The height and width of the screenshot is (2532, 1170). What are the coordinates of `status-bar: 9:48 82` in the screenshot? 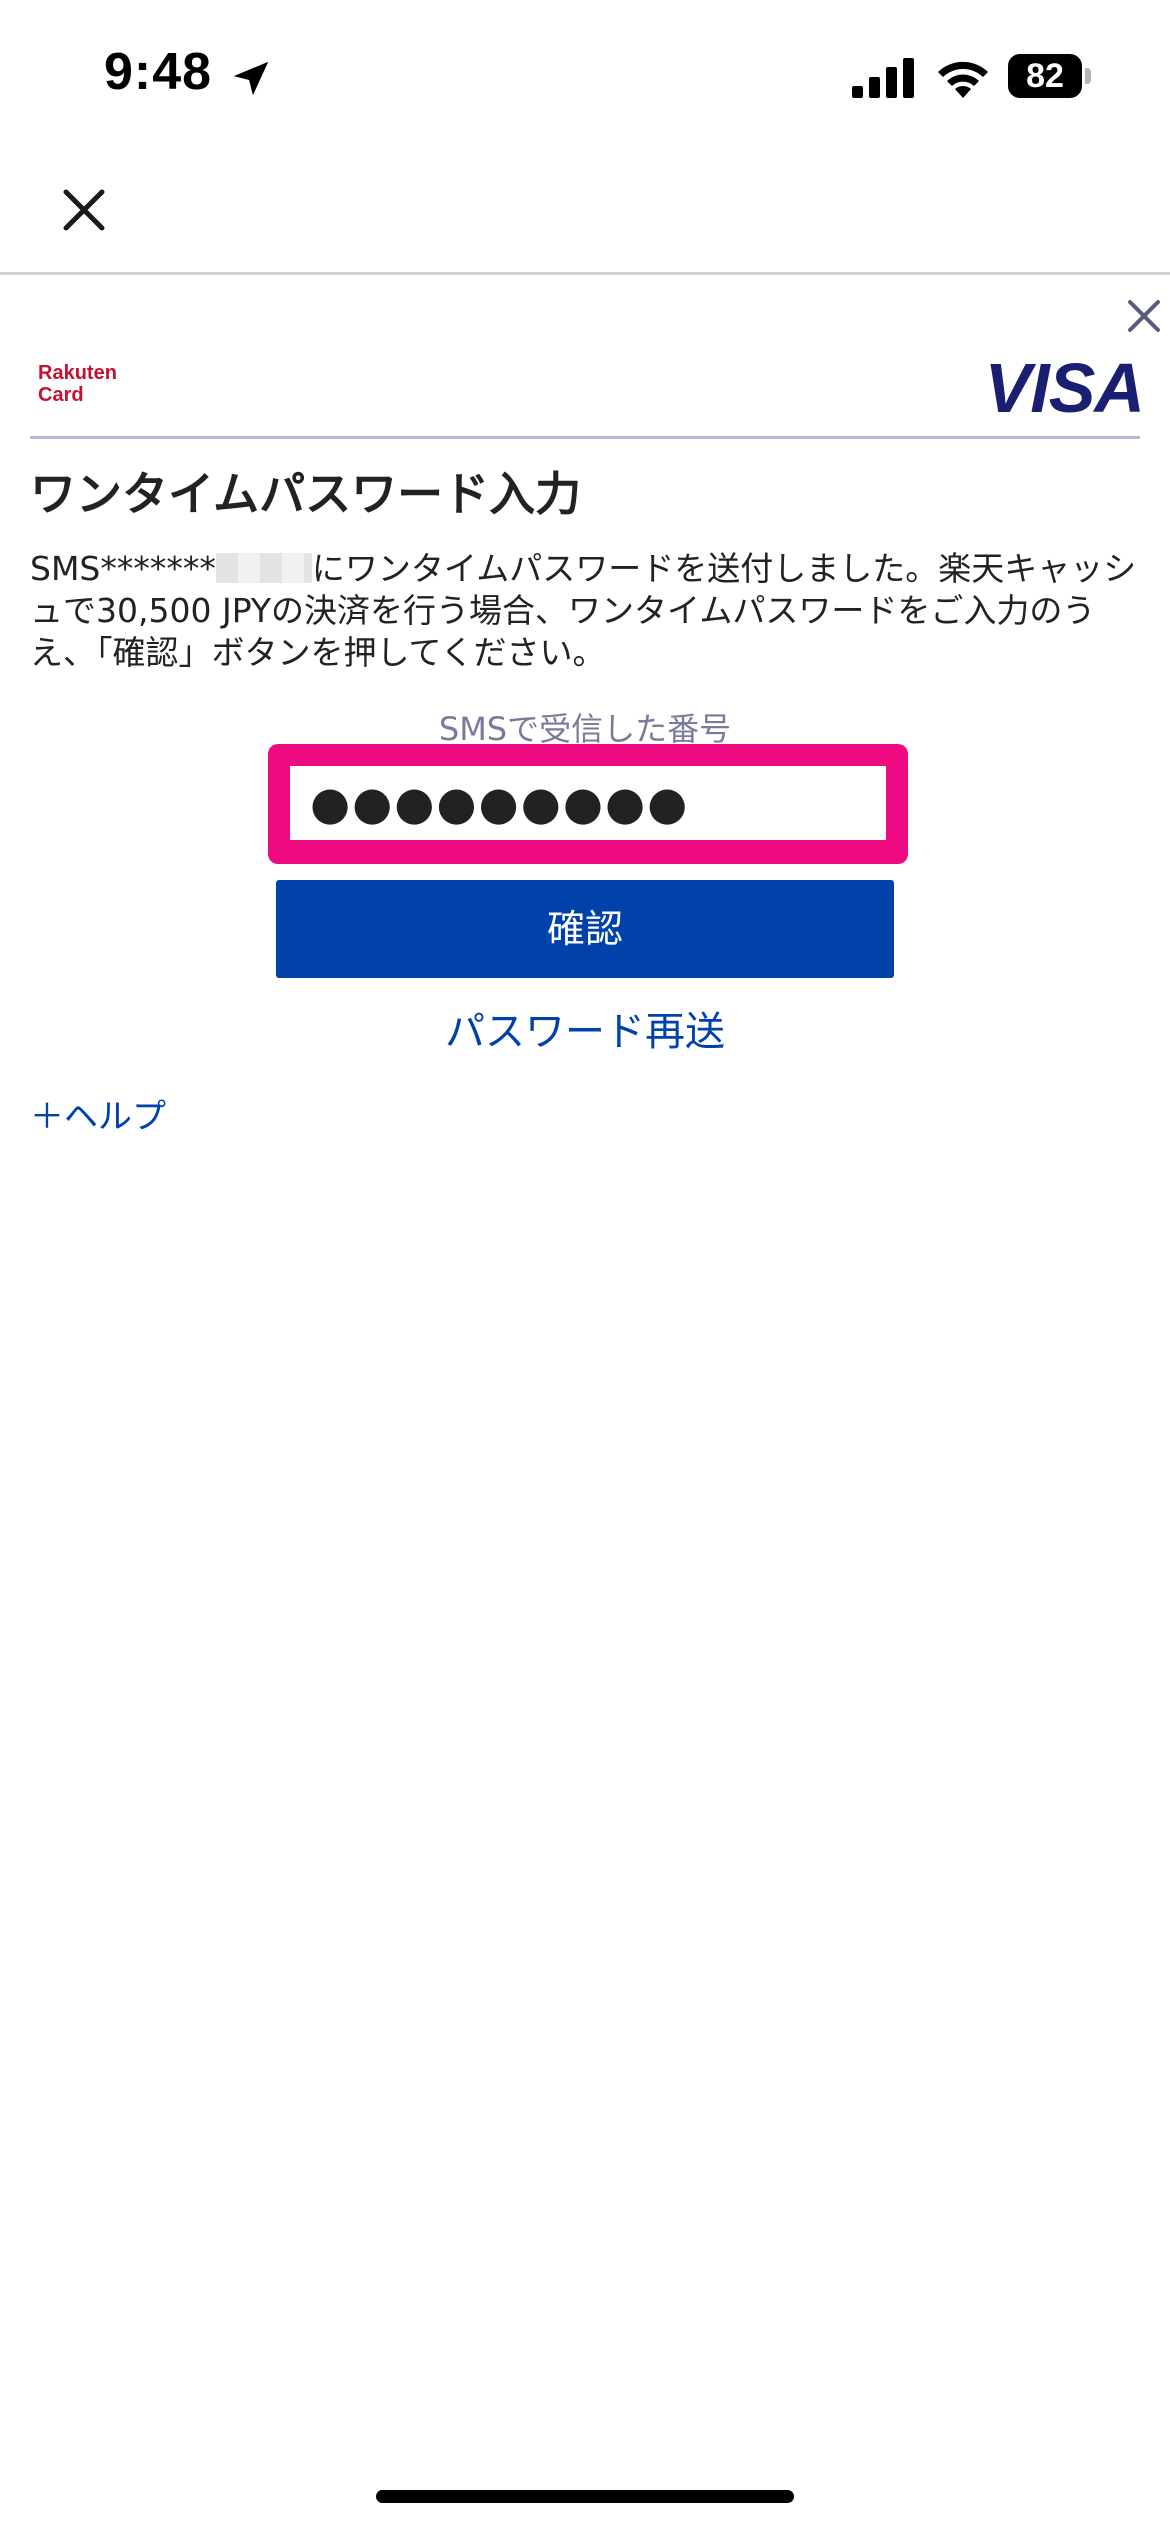 It's located at (585, 75).